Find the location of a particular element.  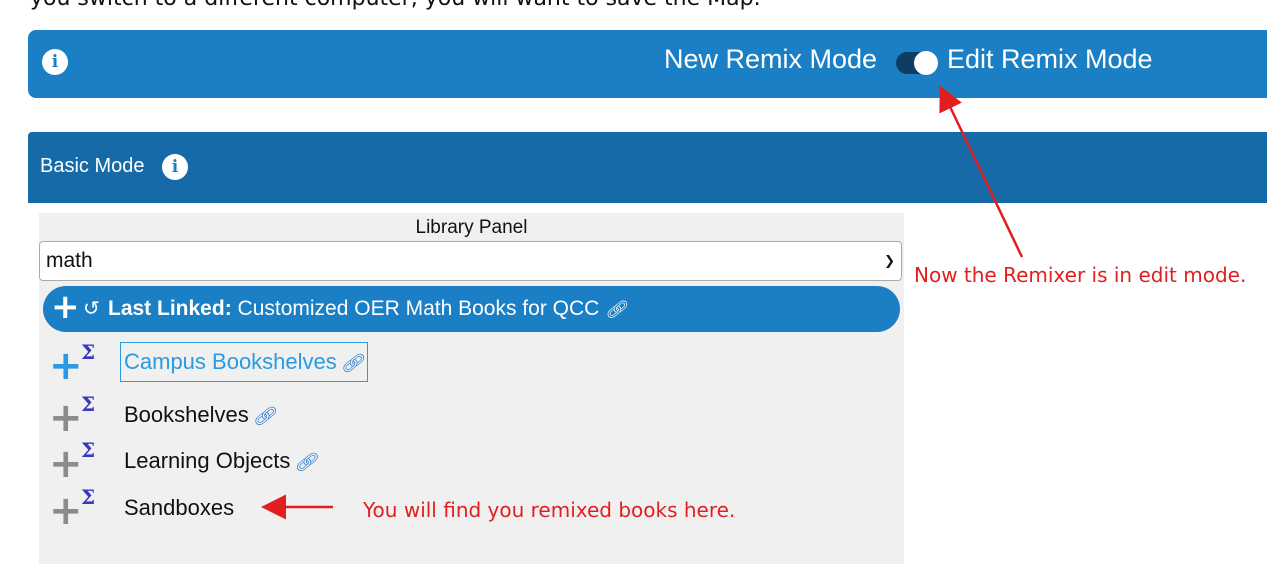

chevron-down-icon: ❯ is located at coordinates (889, 261).